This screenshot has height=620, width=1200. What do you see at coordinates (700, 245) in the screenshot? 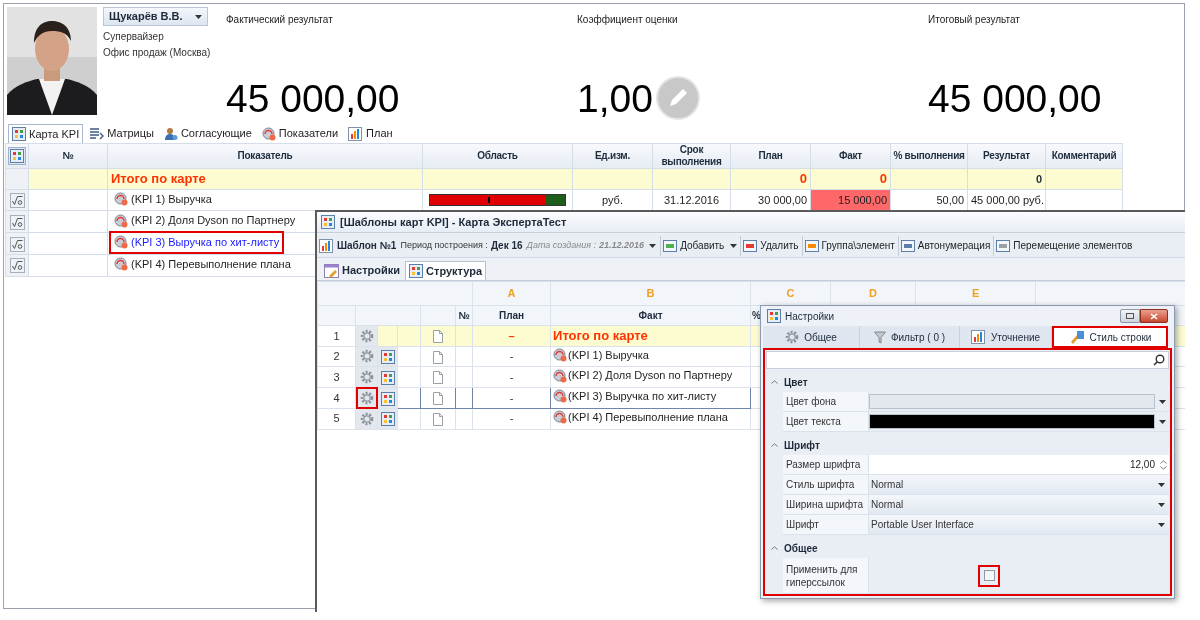
I see `toolbar-button: Добавить` at bounding box center [700, 245].